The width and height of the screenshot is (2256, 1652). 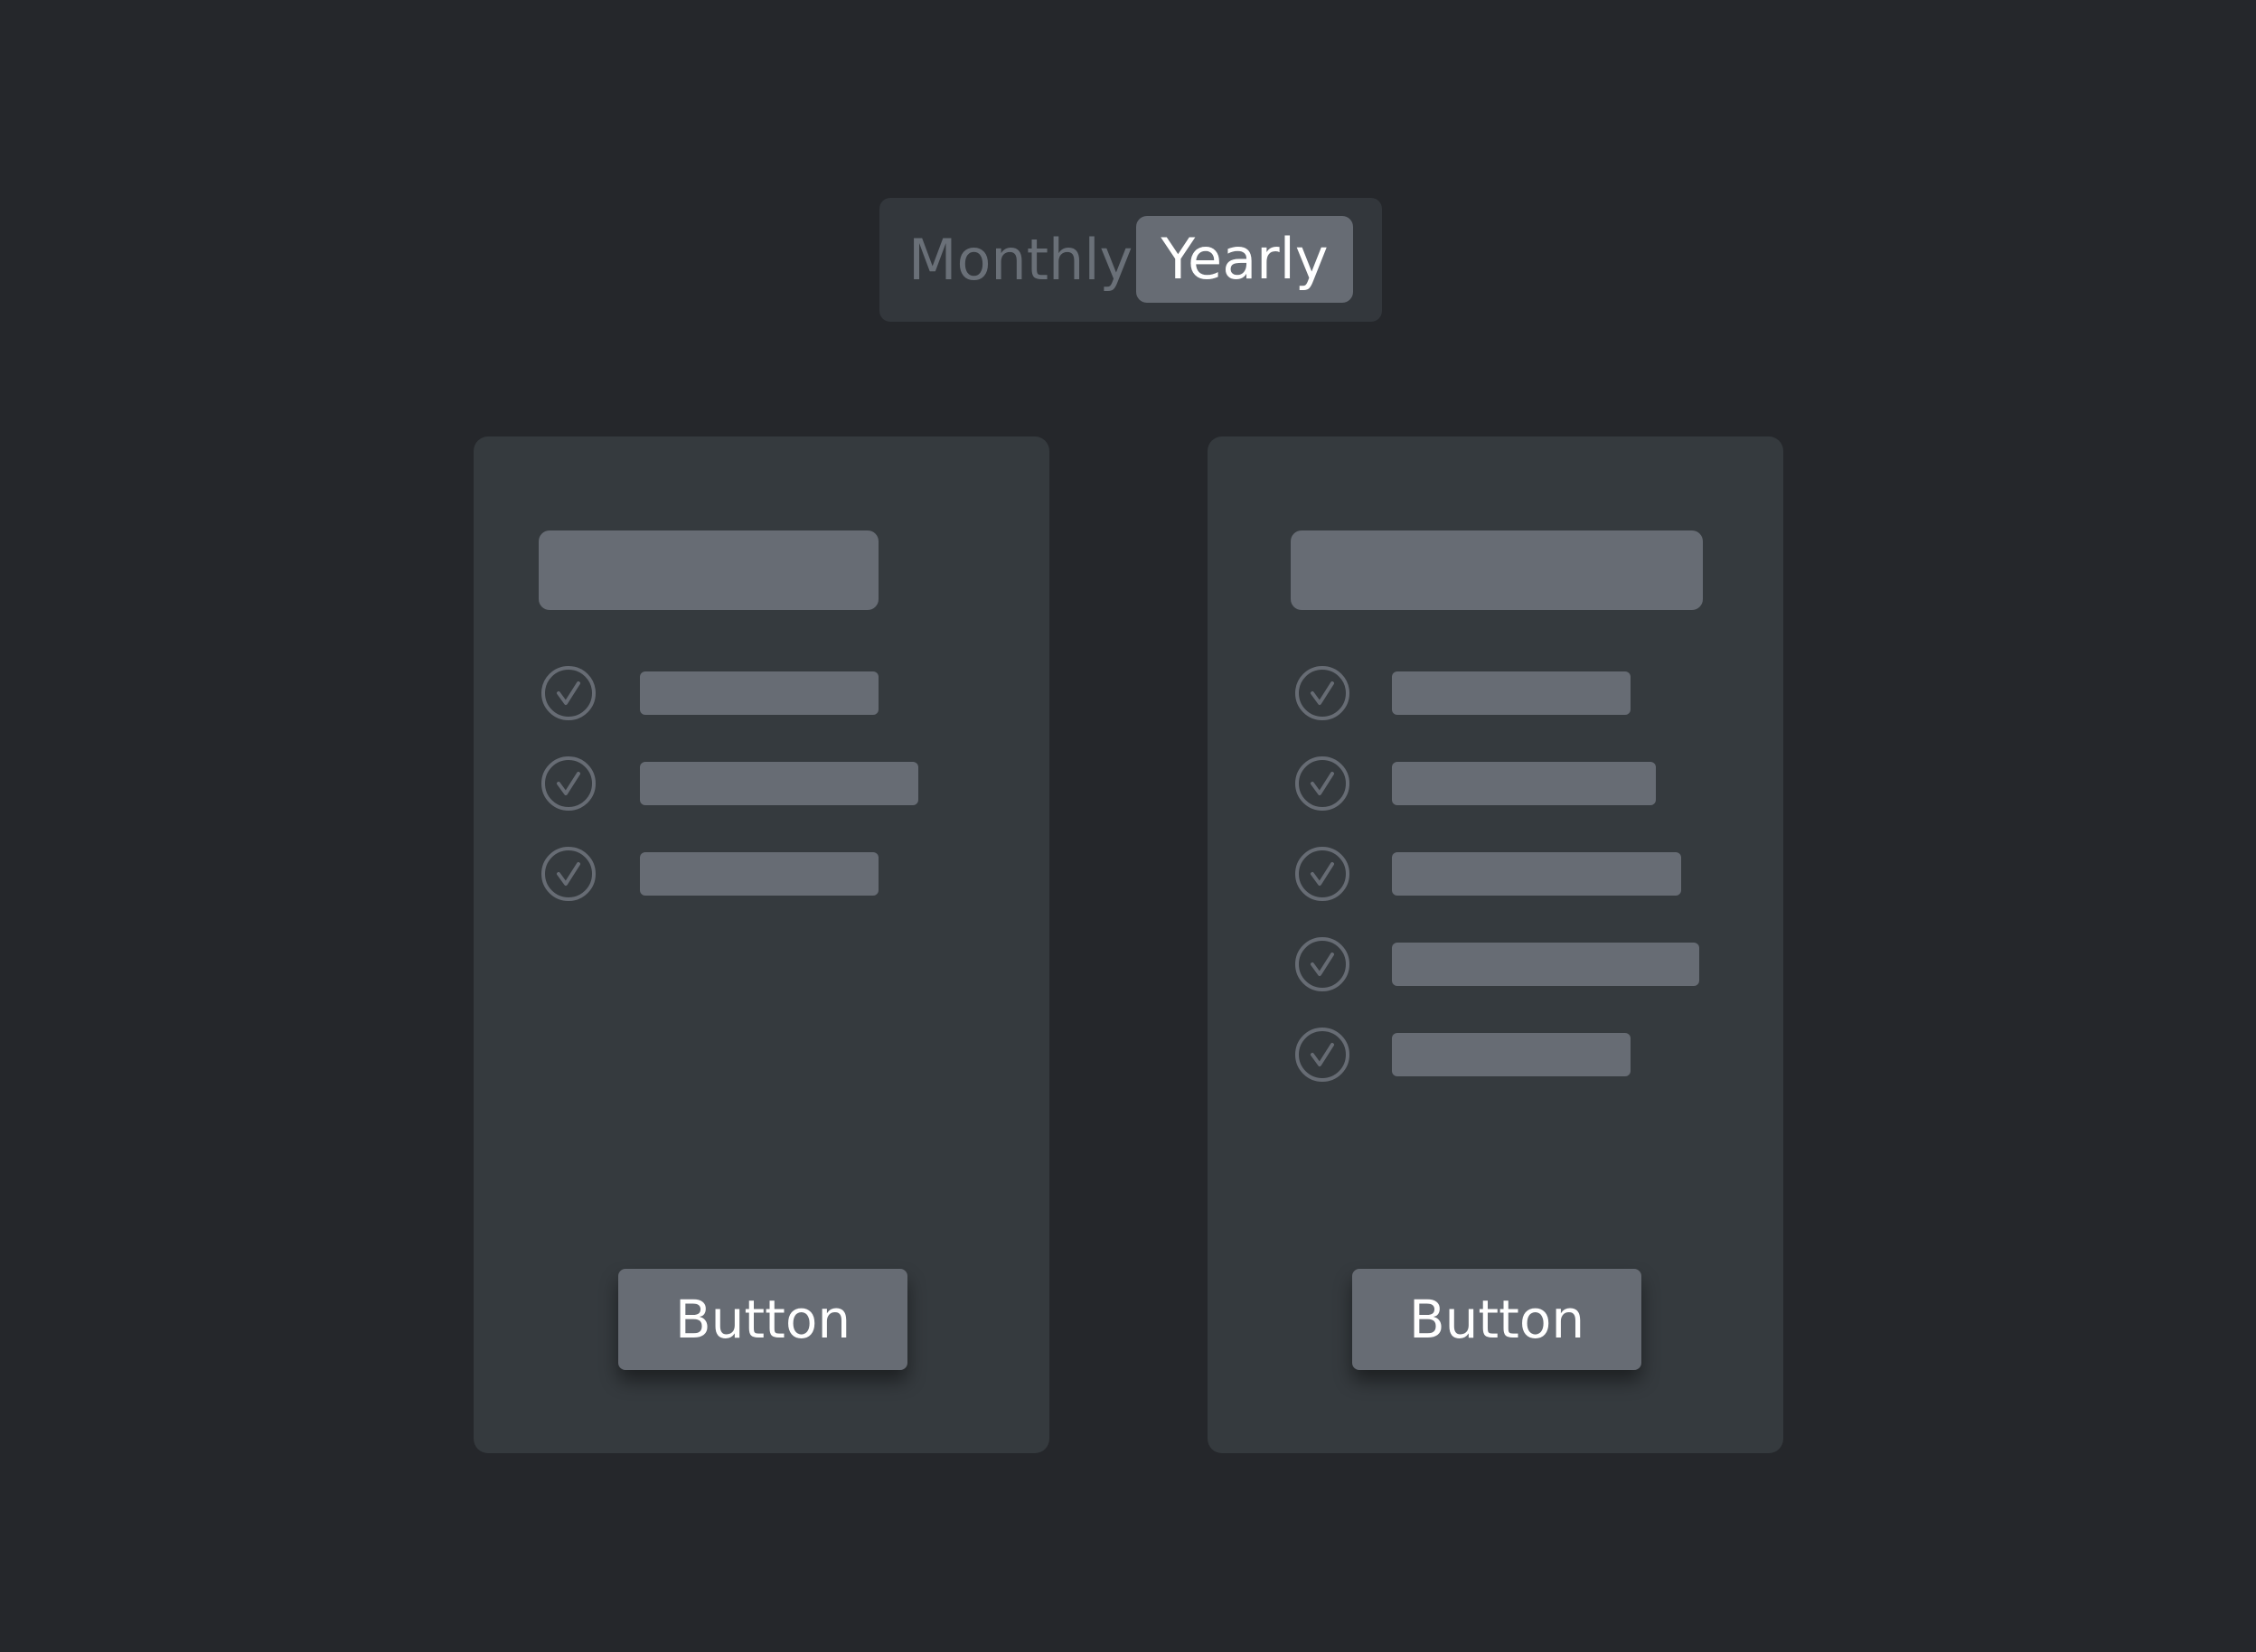 What do you see at coordinates (1020, 259) in the screenshot?
I see `monthly-option: Monthly` at bounding box center [1020, 259].